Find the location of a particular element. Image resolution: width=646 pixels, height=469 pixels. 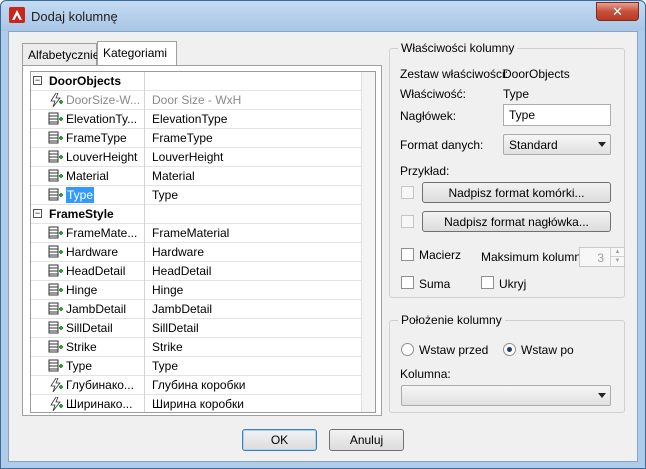

cancel-button: Anuluj is located at coordinates (366, 440).